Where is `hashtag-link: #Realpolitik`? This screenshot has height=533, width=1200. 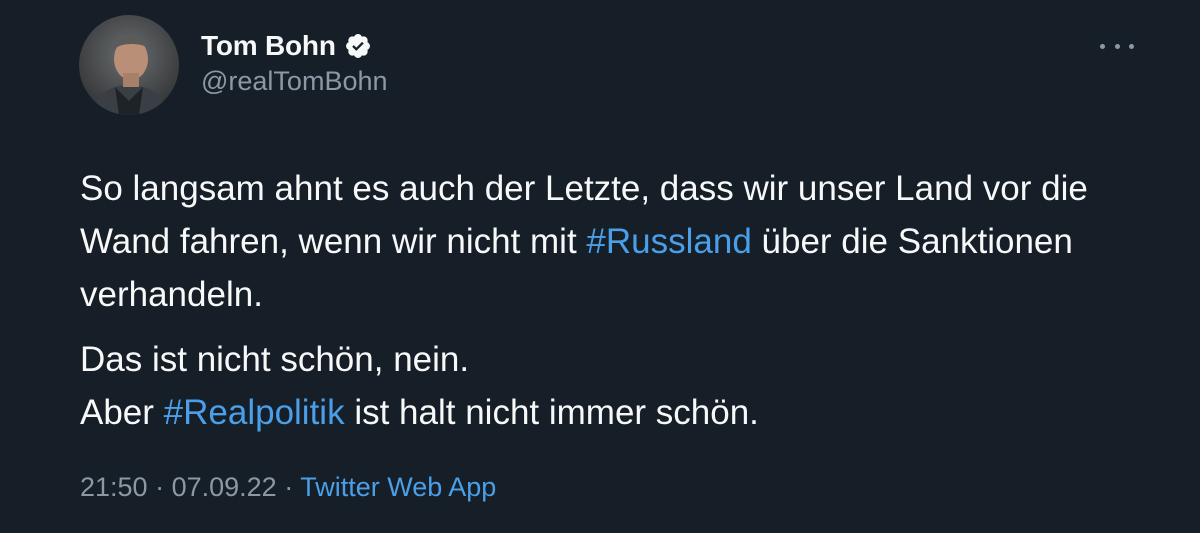
hashtag-link: #Realpolitik is located at coordinates (254, 412).